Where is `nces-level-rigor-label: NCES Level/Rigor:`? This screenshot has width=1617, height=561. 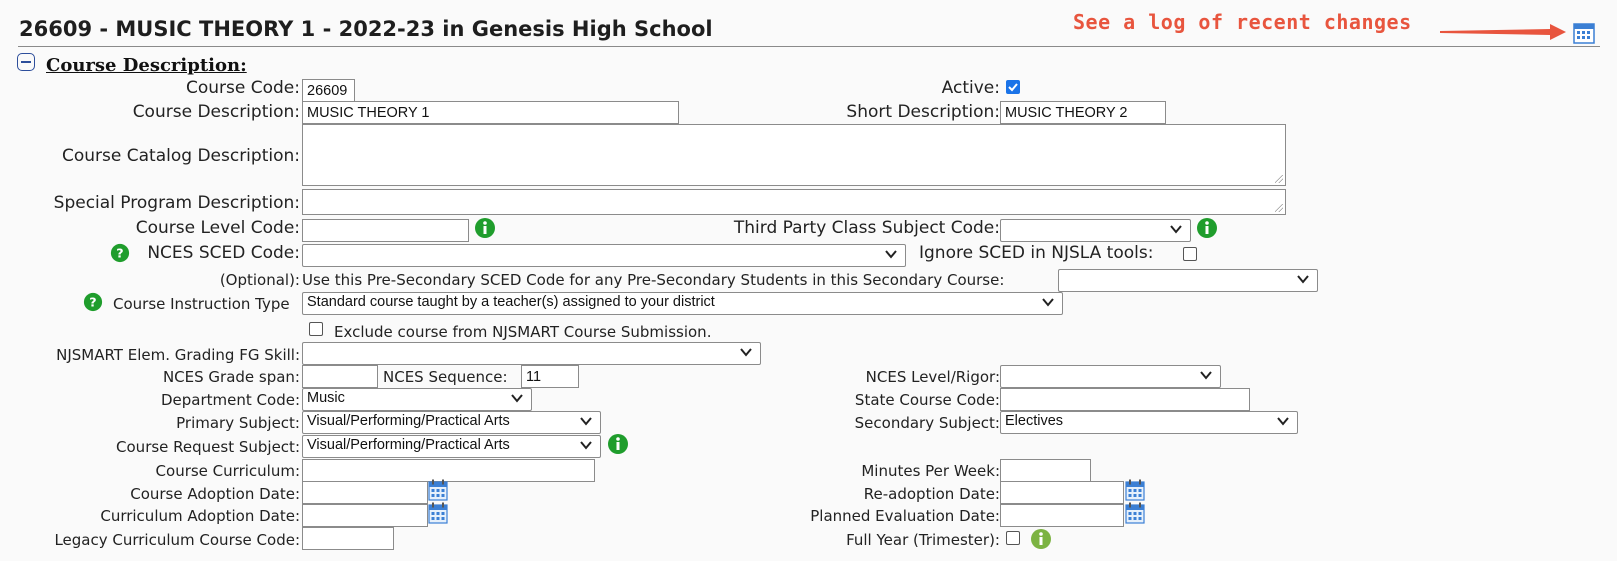
nces-level-rigor-label: NCES Level/Rigor: is located at coordinates (932, 377).